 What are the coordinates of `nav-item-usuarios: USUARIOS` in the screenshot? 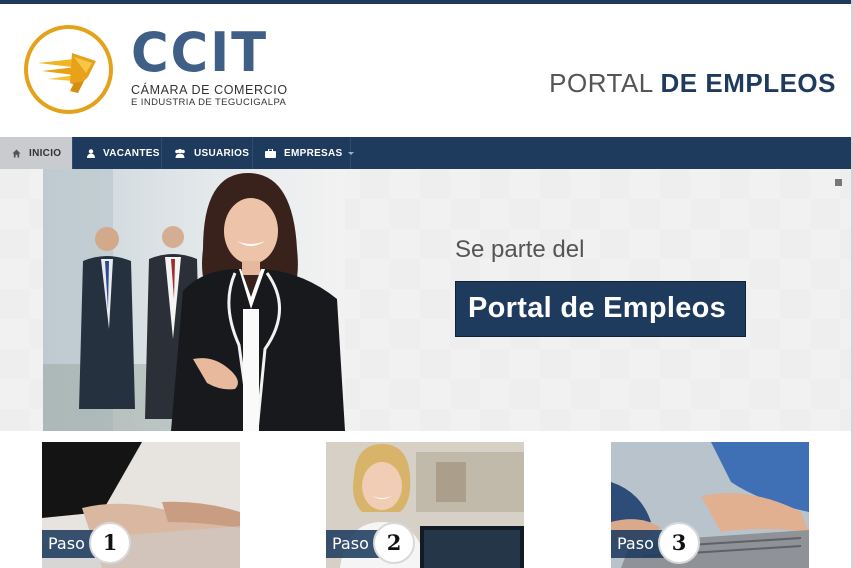 It's located at (207, 153).